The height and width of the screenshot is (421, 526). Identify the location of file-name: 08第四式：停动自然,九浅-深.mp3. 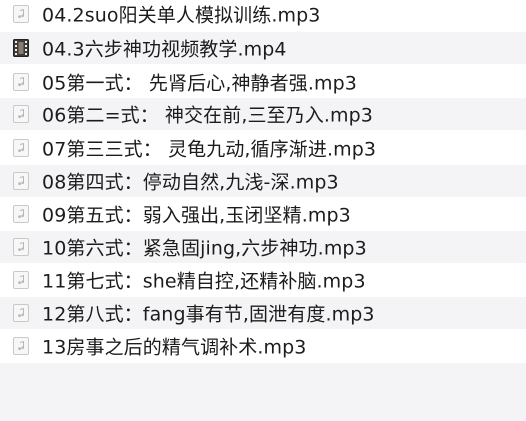
(190, 182).